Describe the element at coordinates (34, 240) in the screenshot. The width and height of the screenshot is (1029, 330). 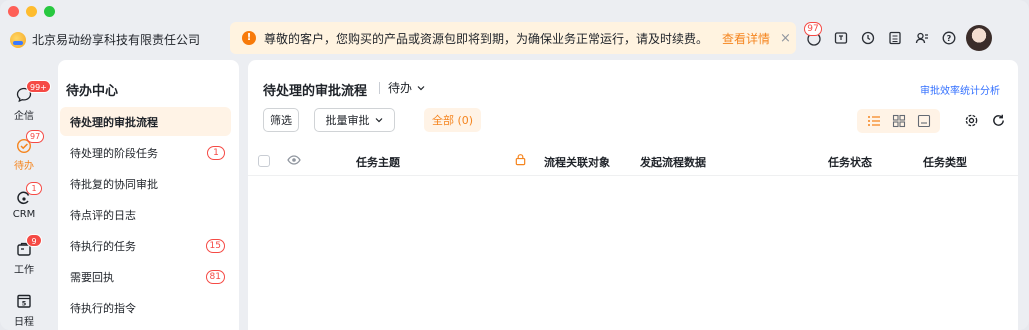
I see `rail-badge-work: 9` at that location.